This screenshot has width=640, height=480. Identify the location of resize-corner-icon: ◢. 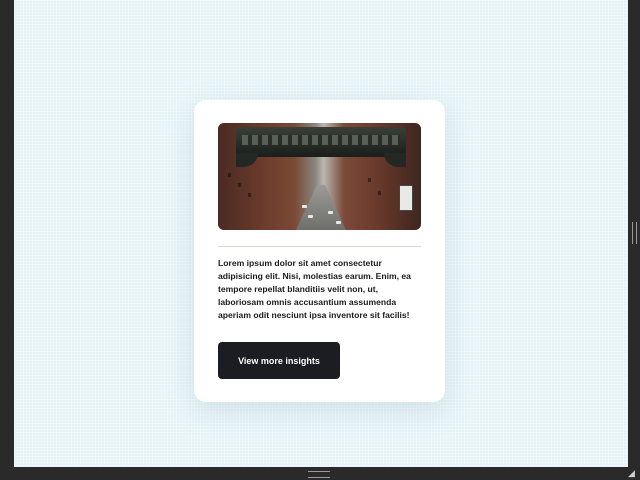
(633, 474).